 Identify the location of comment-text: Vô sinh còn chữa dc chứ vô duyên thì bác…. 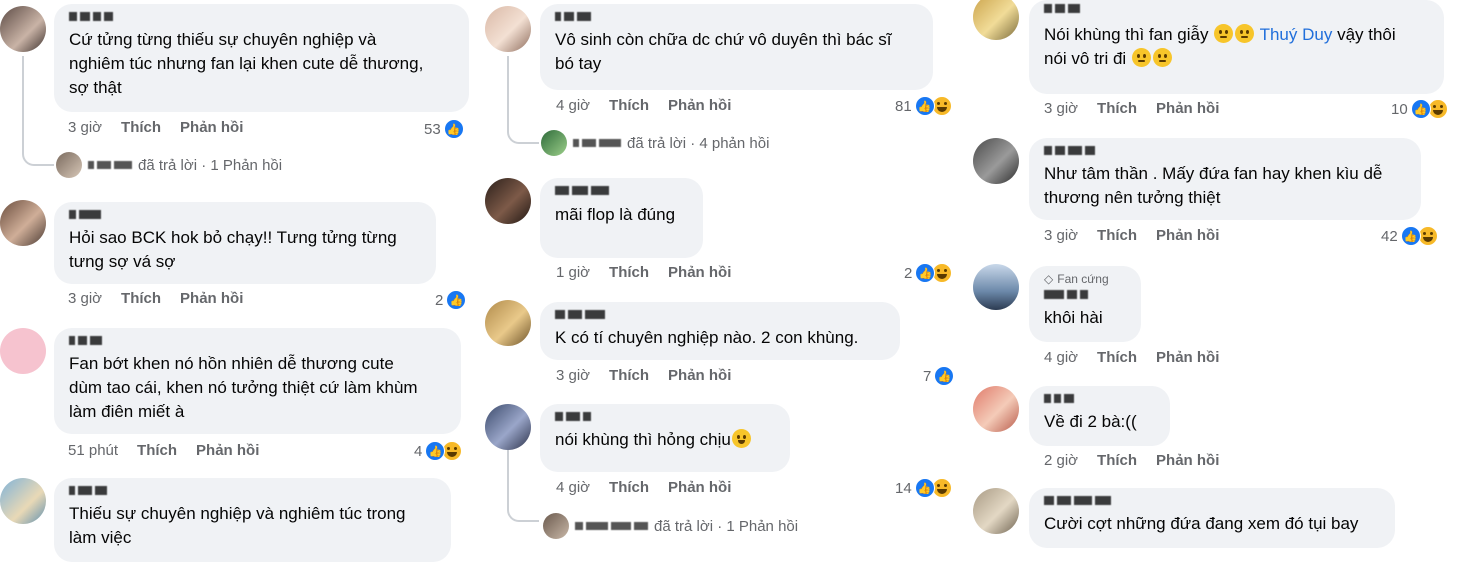
(723, 51).